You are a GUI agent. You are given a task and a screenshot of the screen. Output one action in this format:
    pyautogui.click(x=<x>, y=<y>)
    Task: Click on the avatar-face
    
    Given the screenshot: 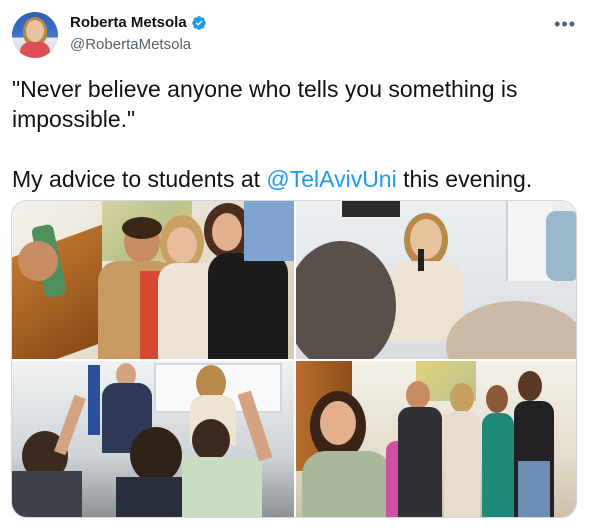 What is the action you would take?
    pyautogui.click(x=35, y=31)
    